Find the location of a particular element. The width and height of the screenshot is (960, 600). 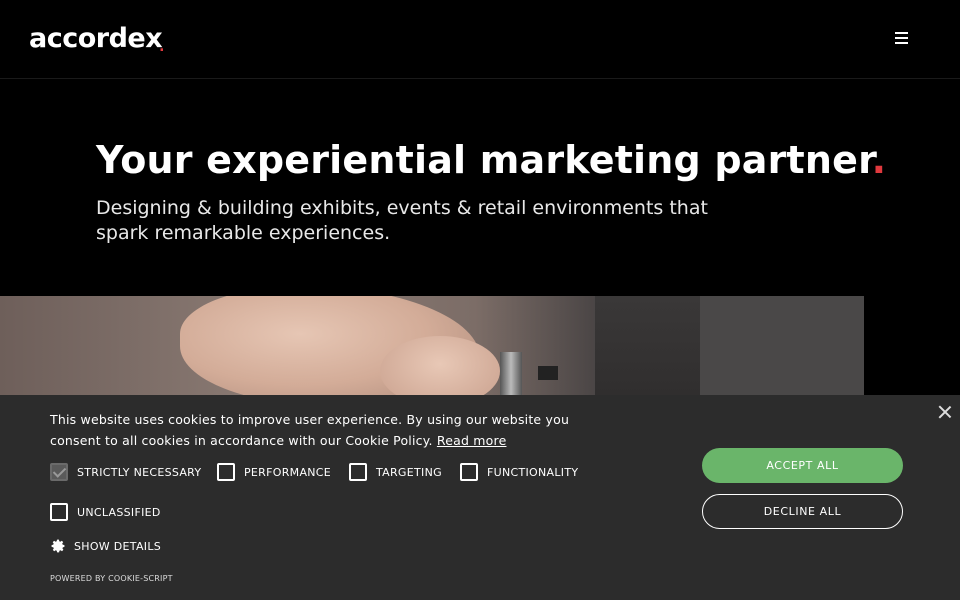

checkbox-label: PERFORMANCE is located at coordinates (288, 472).